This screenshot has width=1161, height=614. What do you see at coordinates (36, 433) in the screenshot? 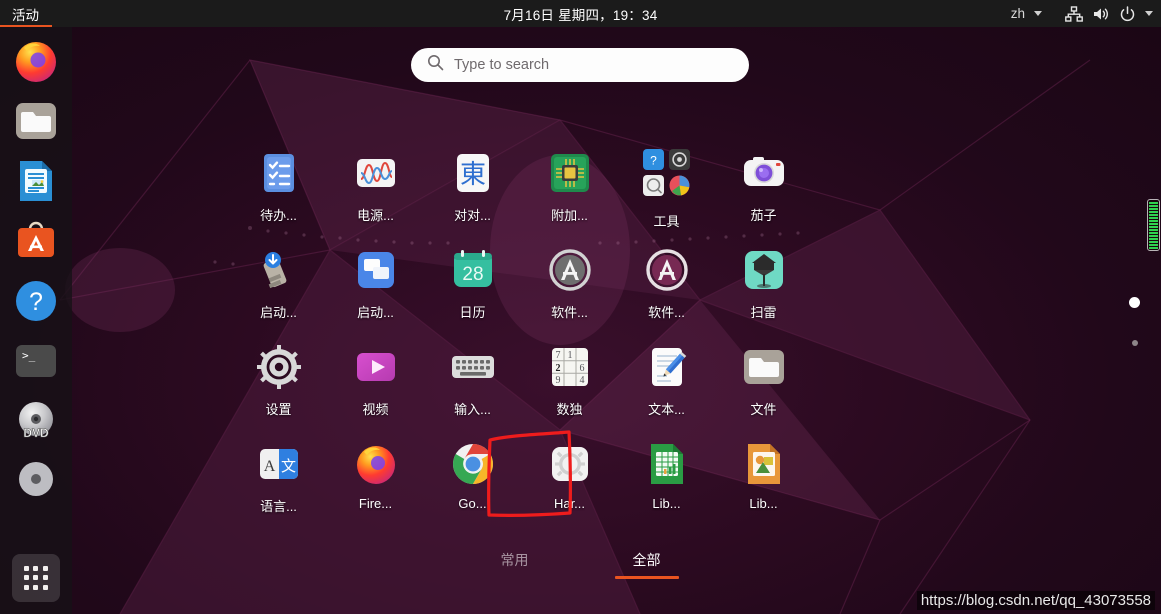
I see `svg-text: DVD` at bounding box center [36, 433].